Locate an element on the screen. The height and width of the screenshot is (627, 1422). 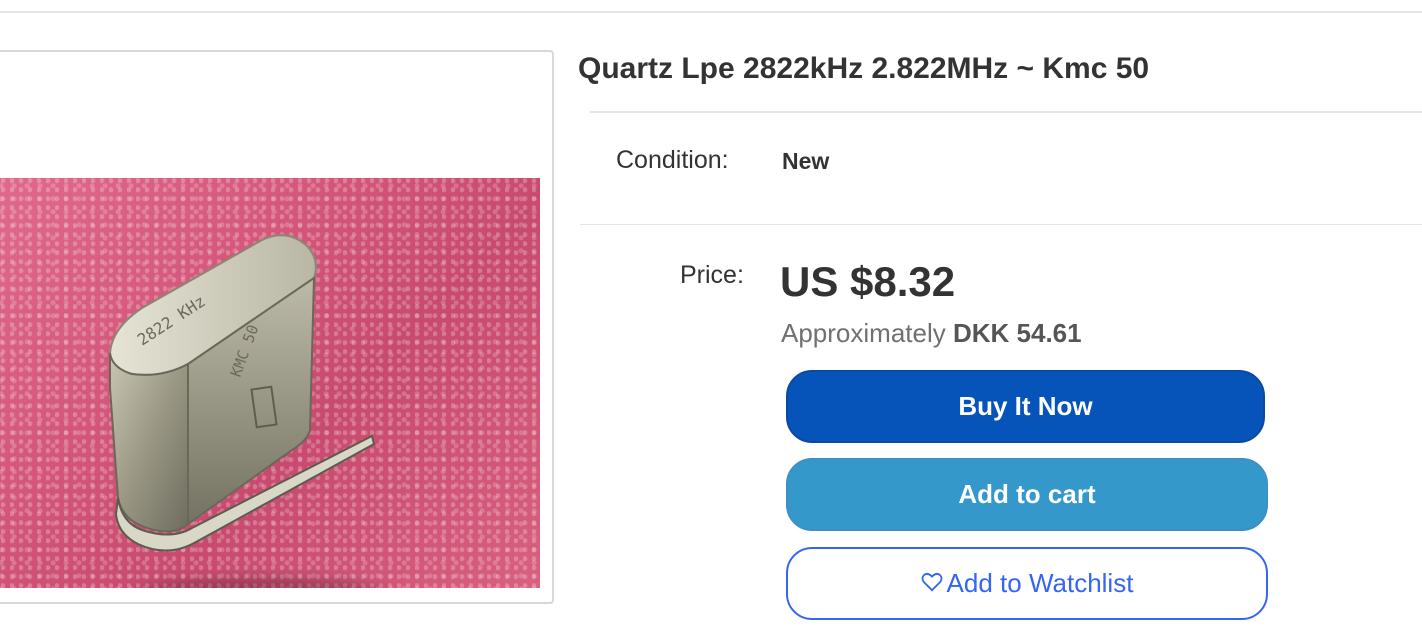
header-divider is located at coordinates (711, 12).